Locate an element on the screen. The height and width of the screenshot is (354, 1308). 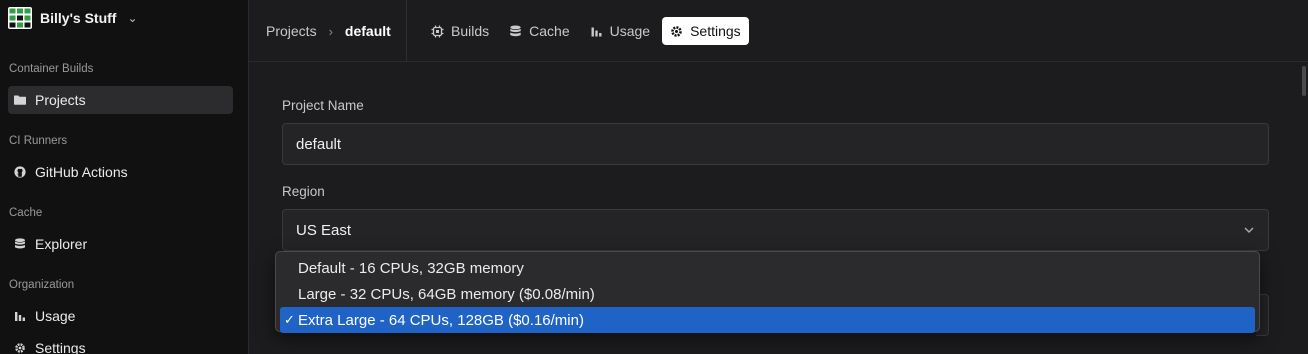
sidebar-item-label: Usage is located at coordinates (55, 316).